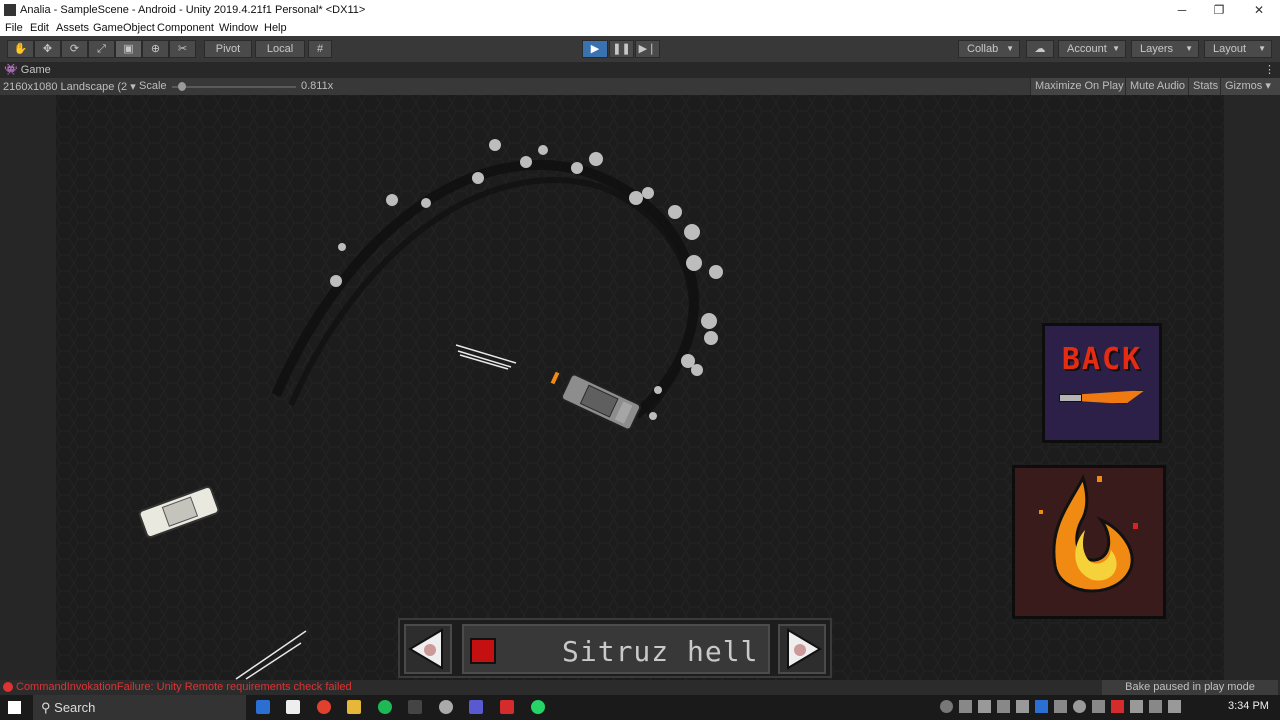 This screenshot has width=1280, height=720. Describe the element at coordinates (1219, 10) in the screenshot. I see `maximize-button: ❐` at that location.